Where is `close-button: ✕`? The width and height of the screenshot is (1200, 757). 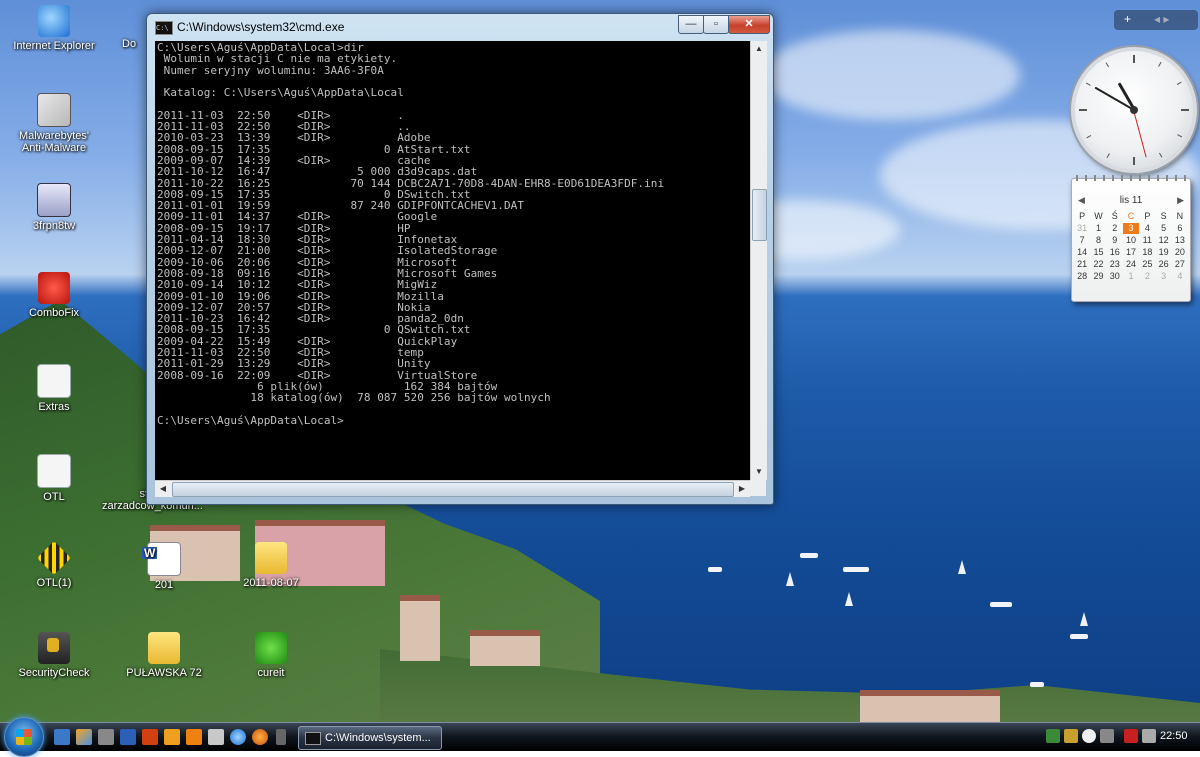
close-button: ✕ is located at coordinates (749, 24).